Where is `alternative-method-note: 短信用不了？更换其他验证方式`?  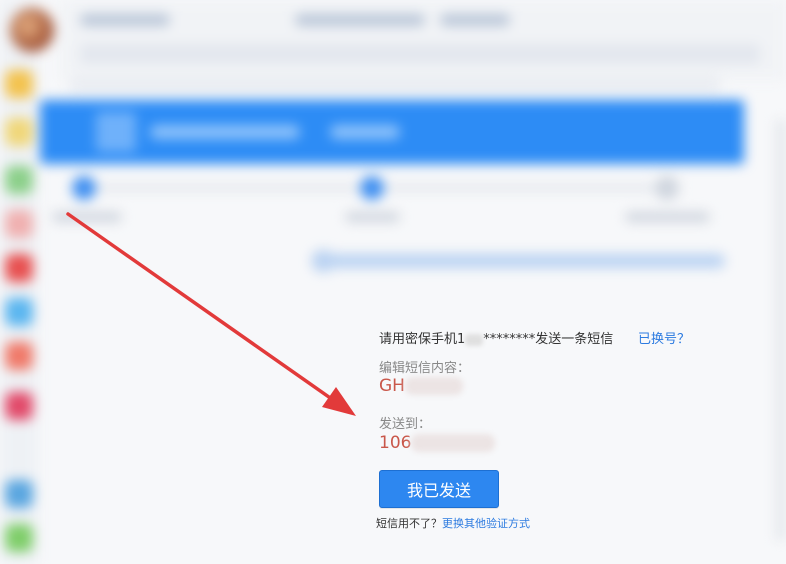
alternative-method-note: 短信用不了？更换其他验证方式 is located at coordinates (453, 523).